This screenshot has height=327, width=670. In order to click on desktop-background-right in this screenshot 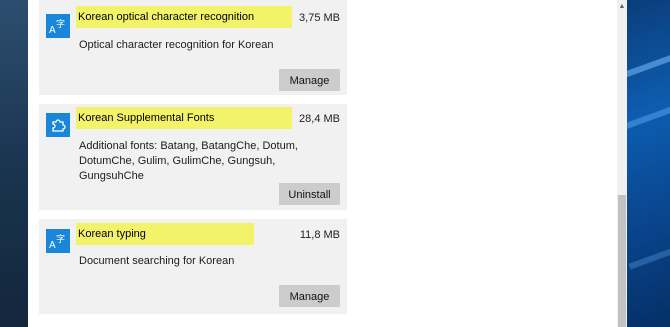, I will do `click(648, 163)`.